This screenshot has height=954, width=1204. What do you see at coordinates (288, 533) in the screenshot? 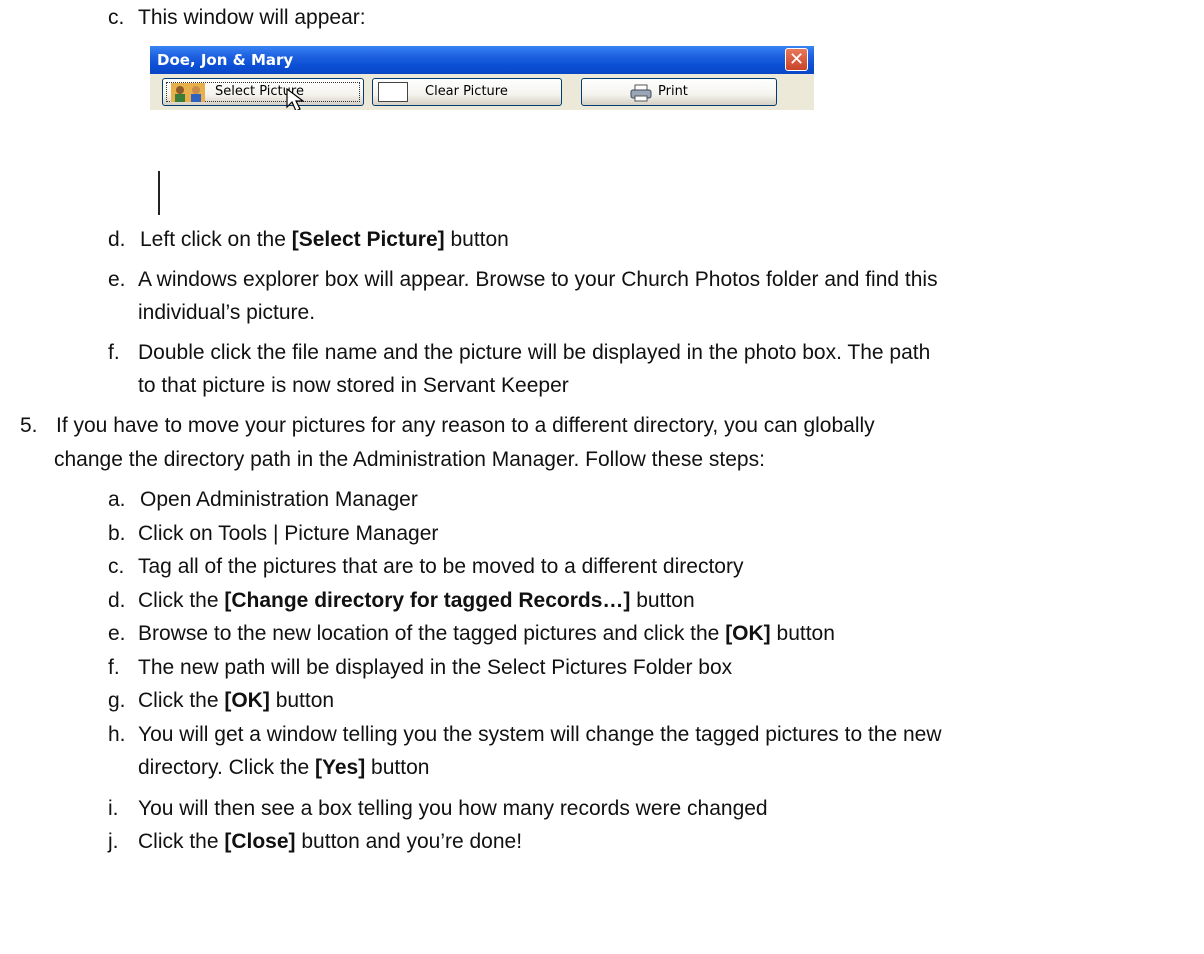
I see `step-b: Click on Tools | Picture Manager` at bounding box center [288, 533].